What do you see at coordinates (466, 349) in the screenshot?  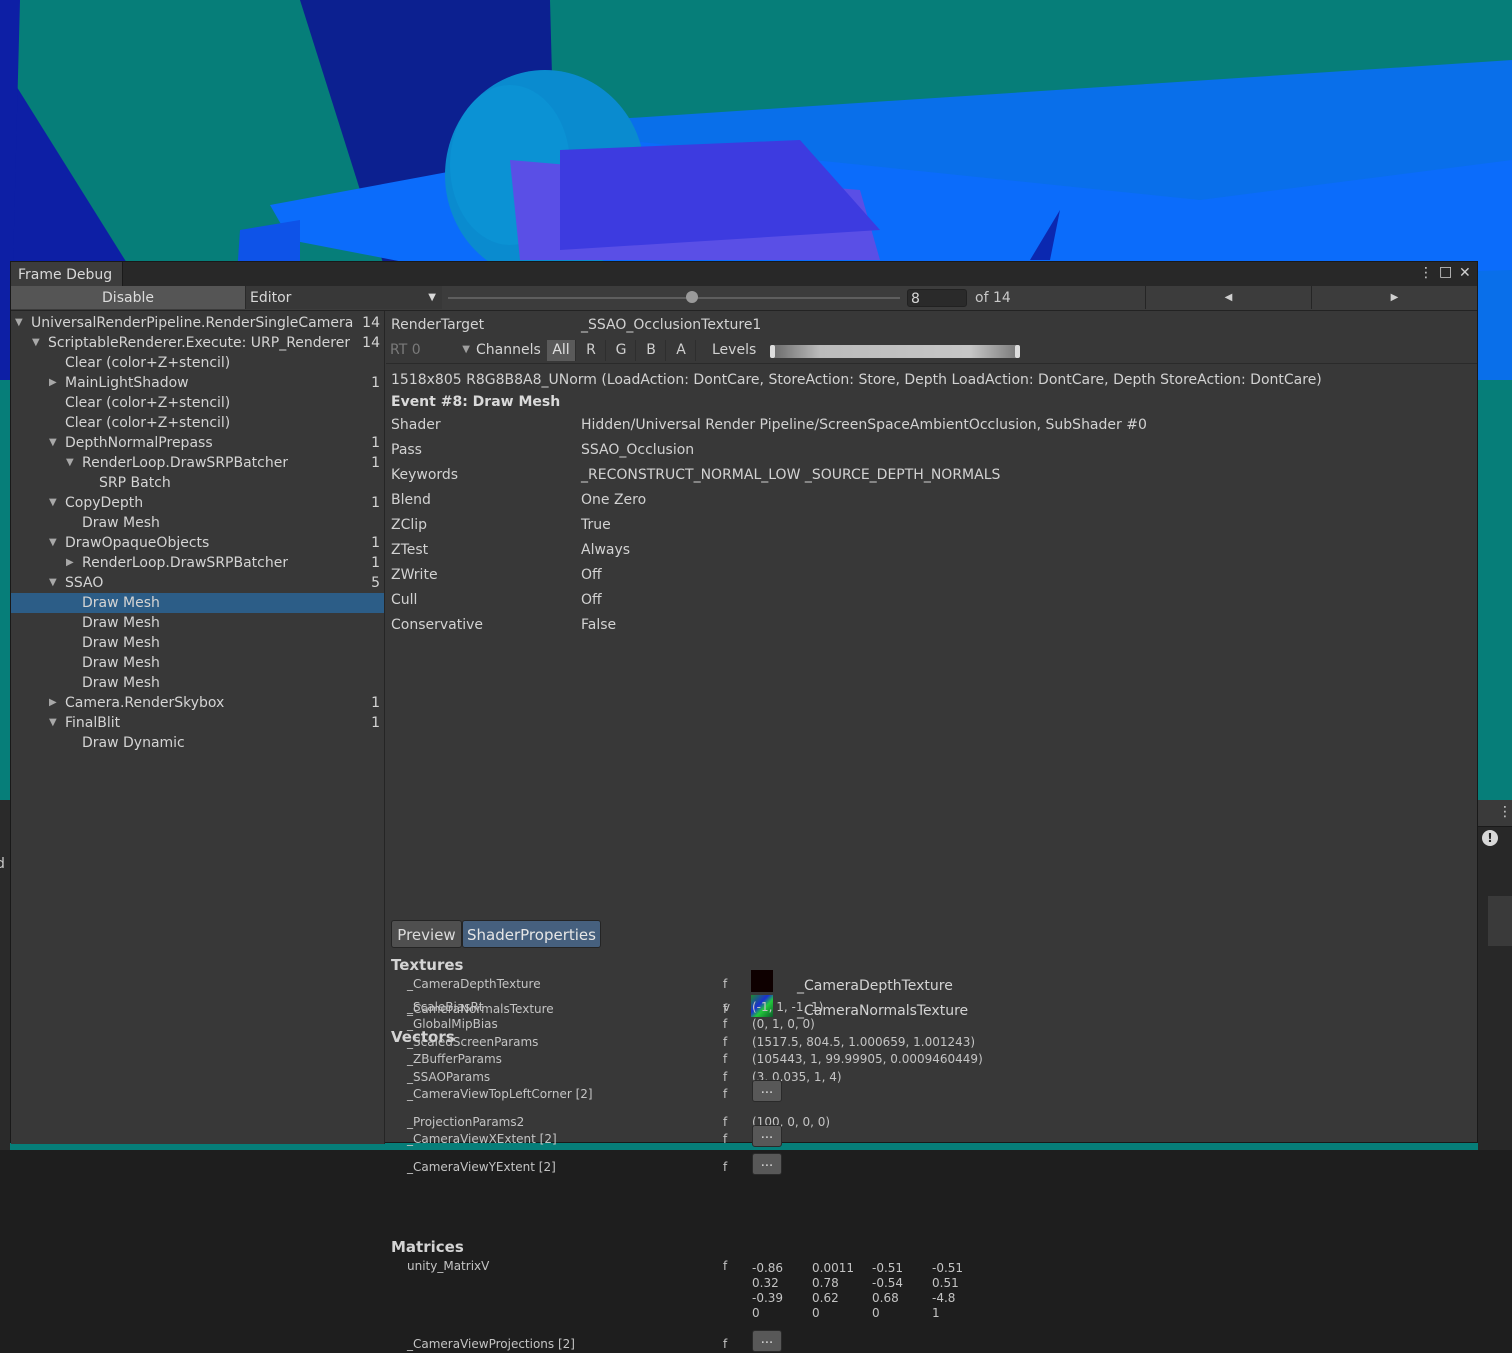 I see `chevron-down-icon: ▼` at bounding box center [466, 349].